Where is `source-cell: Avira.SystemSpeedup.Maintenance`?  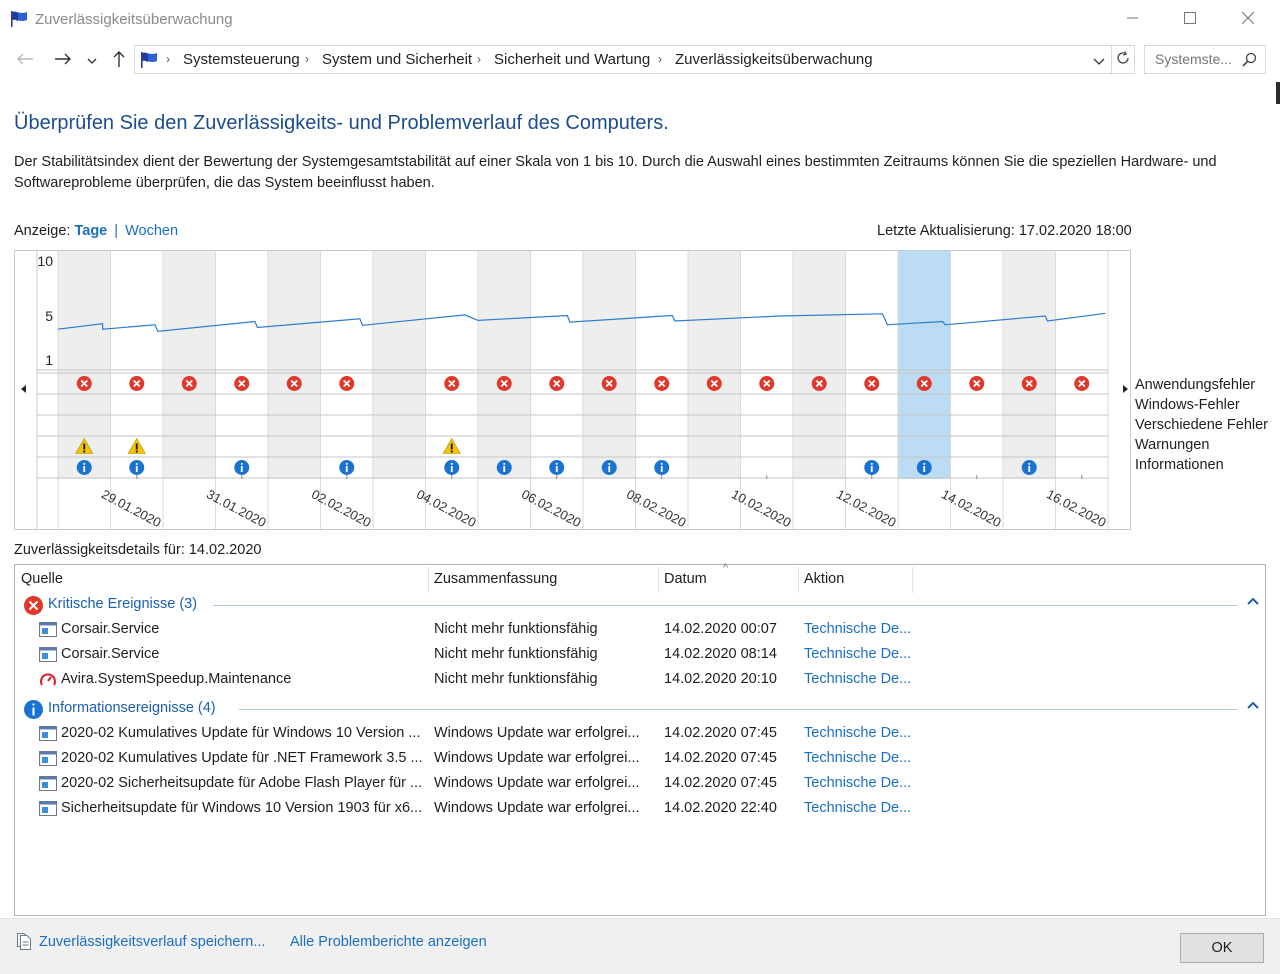 source-cell: Avira.SystemSpeedup.Maintenance is located at coordinates (176, 679).